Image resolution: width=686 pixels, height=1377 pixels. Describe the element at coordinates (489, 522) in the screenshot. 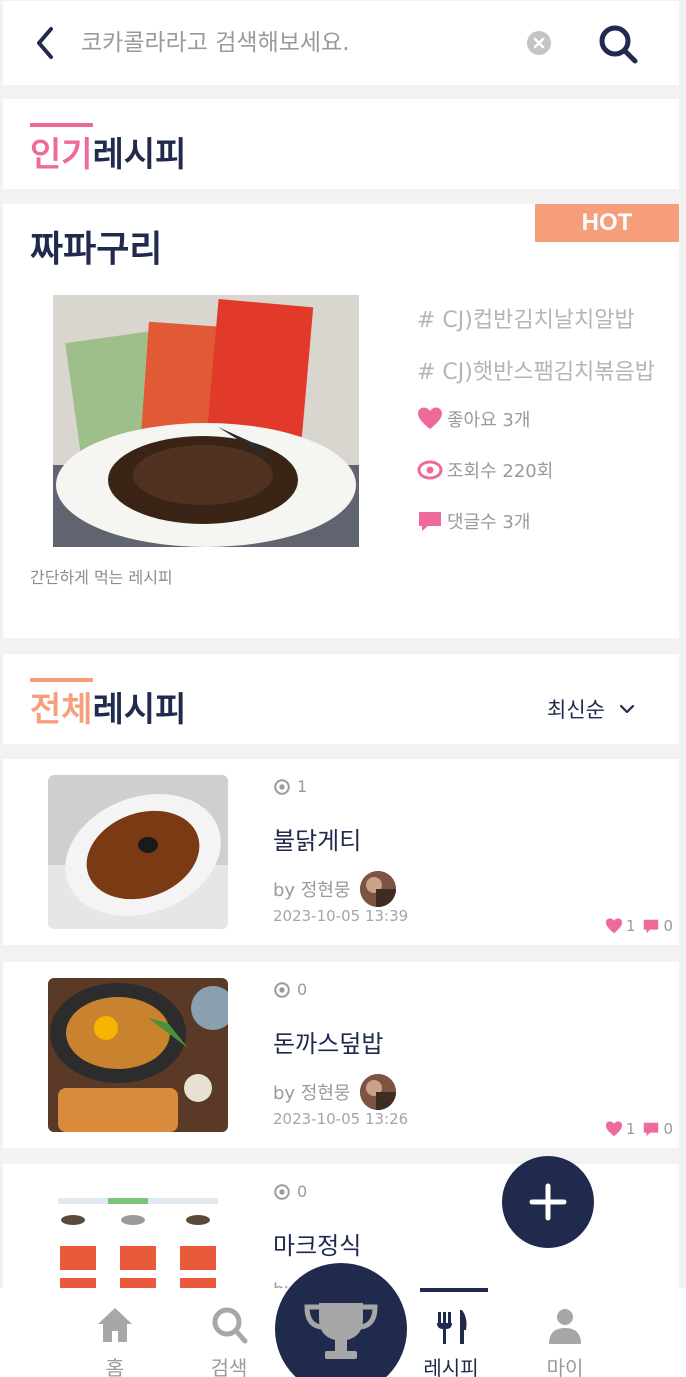

I see `comments-text: 댓글수 3개` at that location.